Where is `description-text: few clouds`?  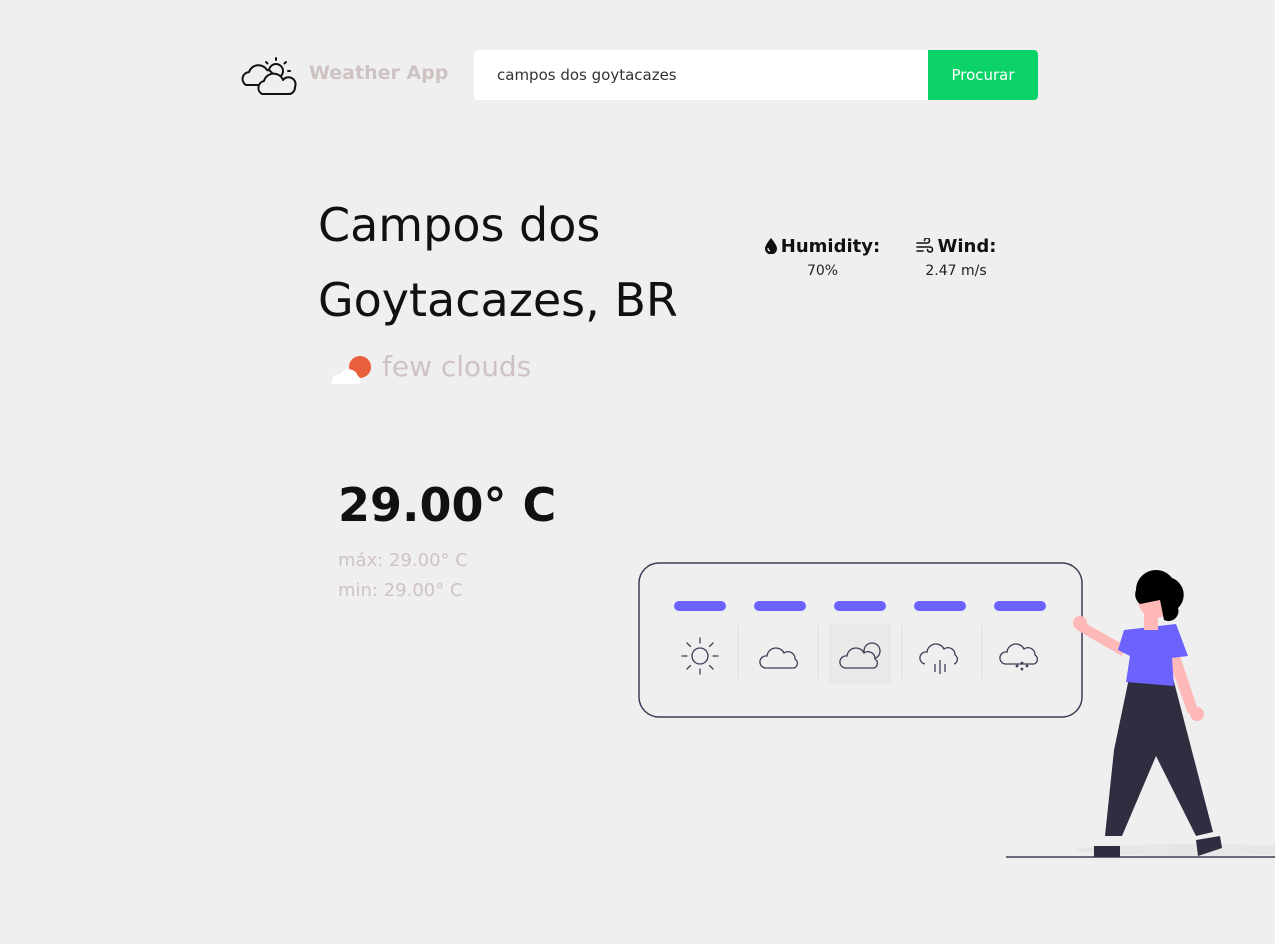 description-text: few clouds is located at coordinates (457, 366).